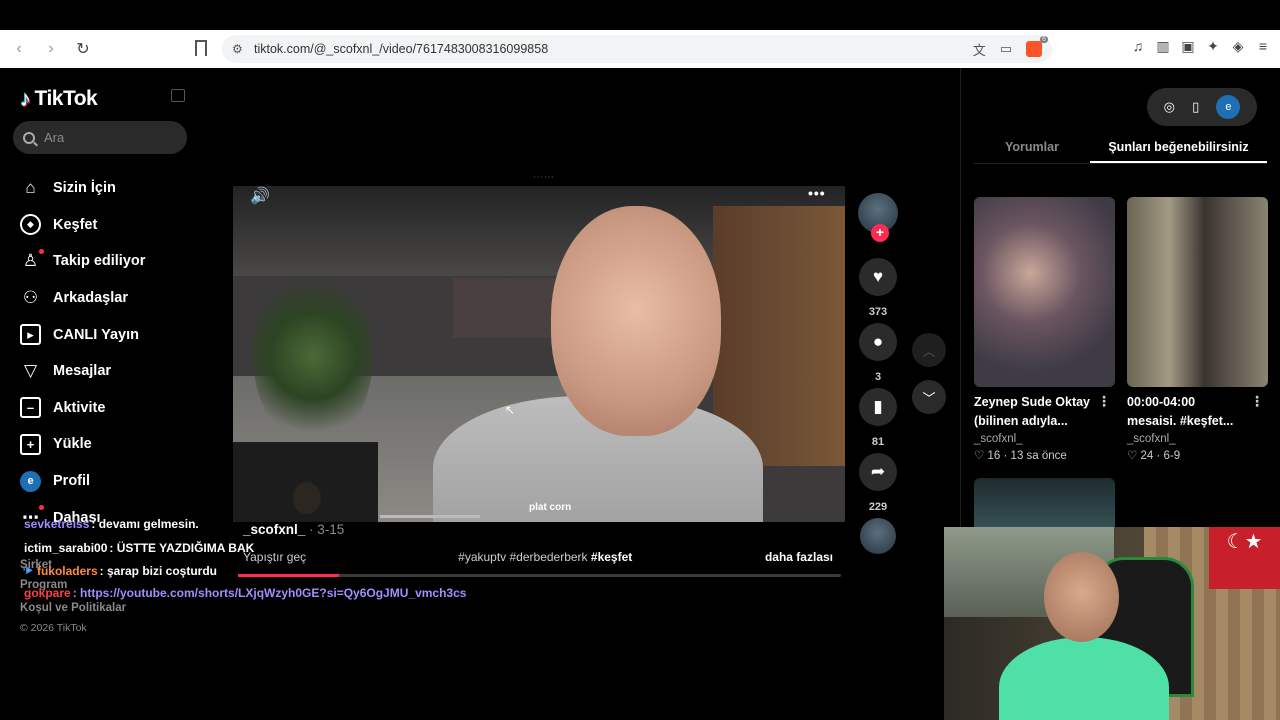 This screenshot has height=720, width=1280. What do you see at coordinates (1228, 107) in the screenshot?
I see `user-avatar: e` at bounding box center [1228, 107].